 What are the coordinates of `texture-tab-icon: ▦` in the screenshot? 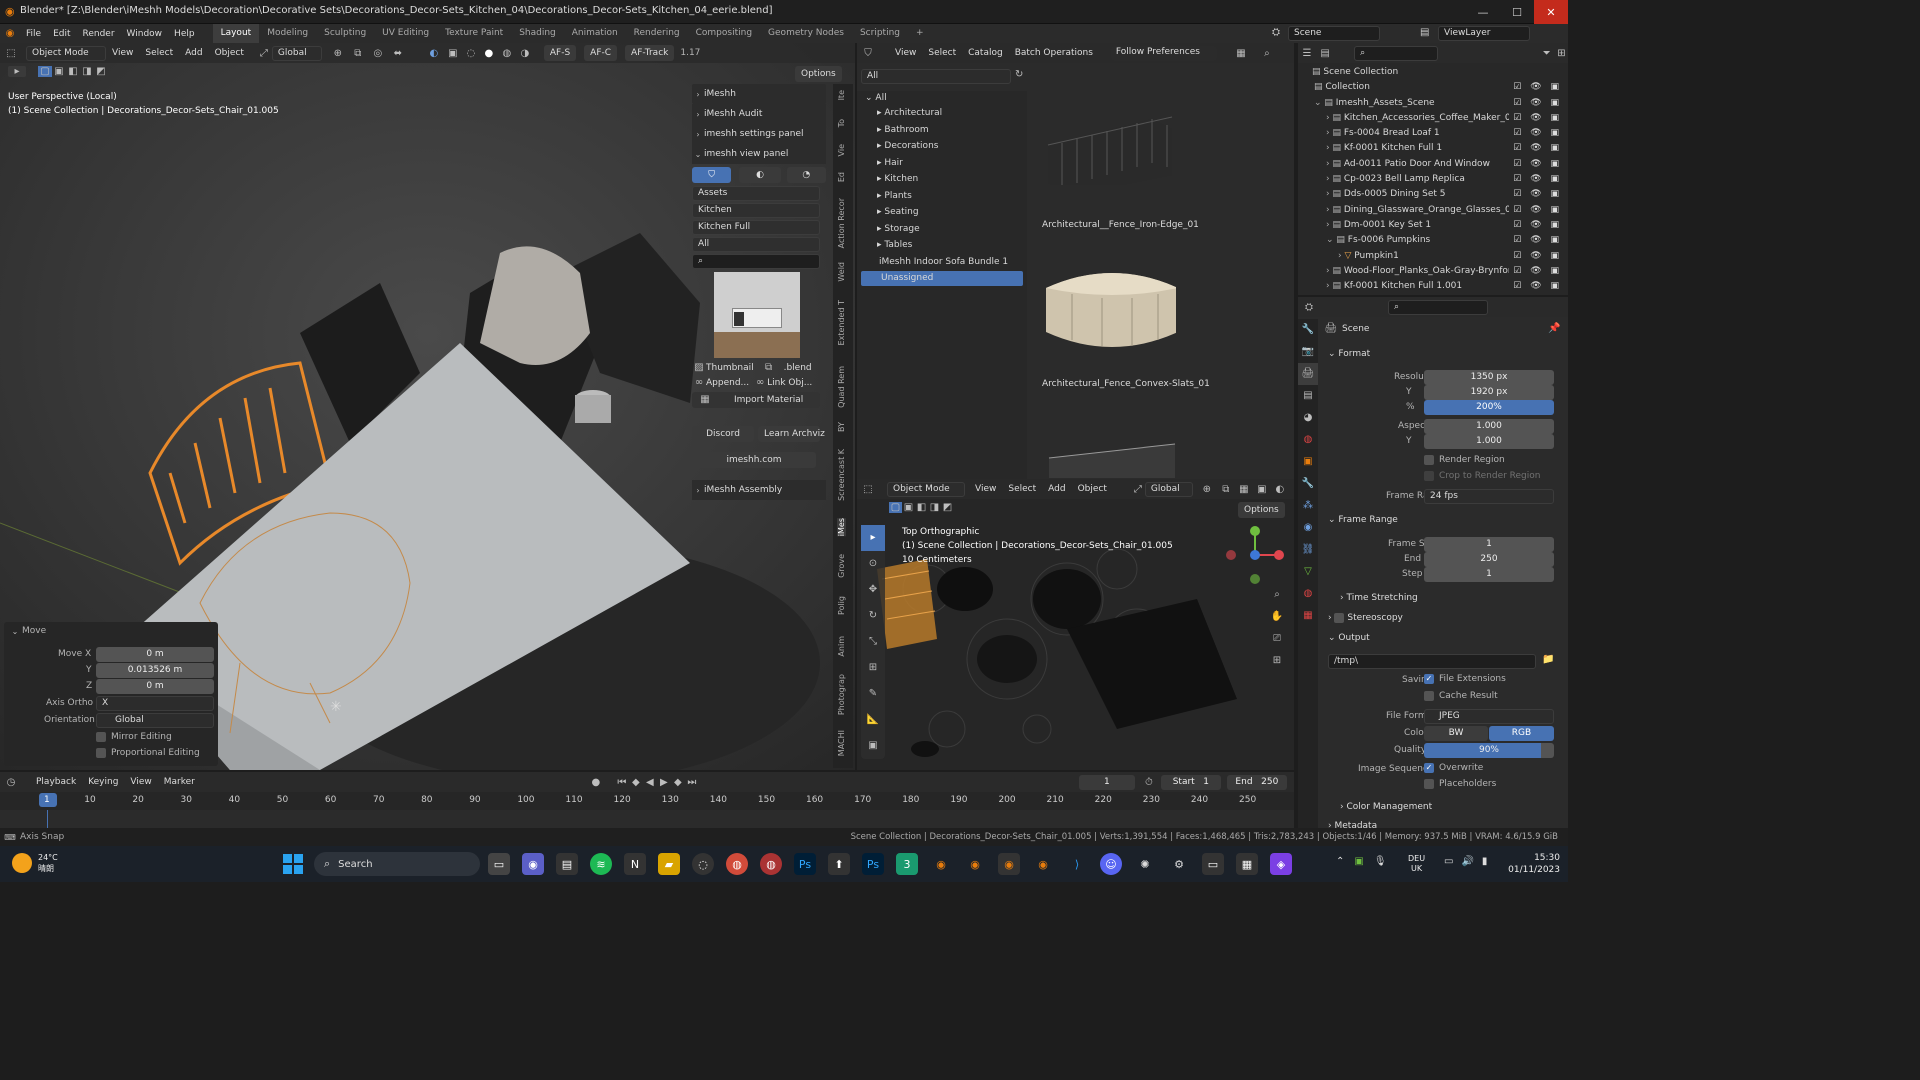 It's located at (1308, 616).